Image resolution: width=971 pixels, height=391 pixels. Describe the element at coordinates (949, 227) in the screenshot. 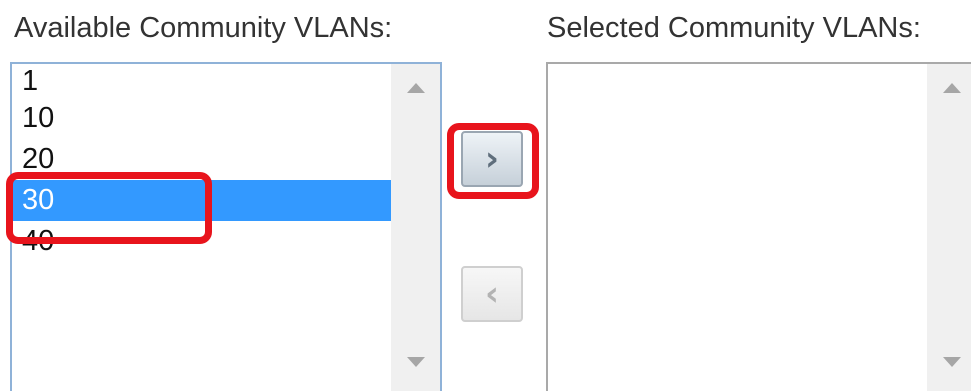

I see `selected-scrollbar` at that location.